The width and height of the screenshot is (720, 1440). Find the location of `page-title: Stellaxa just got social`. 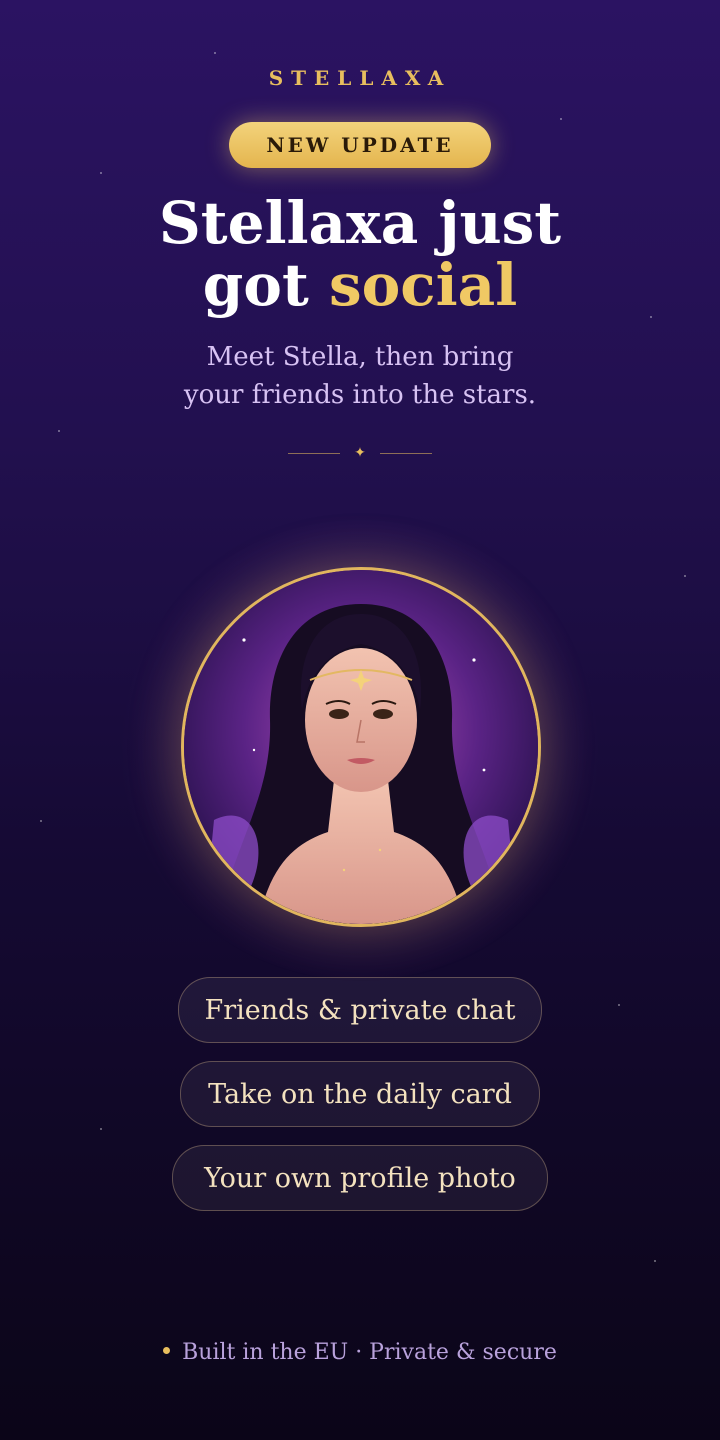

page-title: Stellaxa just got social is located at coordinates (360, 254).